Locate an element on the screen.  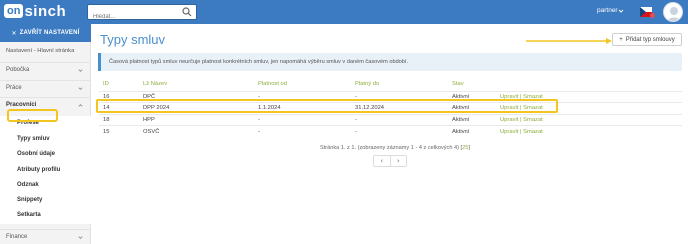
table-row: 15 OSVČ - - Aktivní Upravit | Smazat is located at coordinates (390, 131).